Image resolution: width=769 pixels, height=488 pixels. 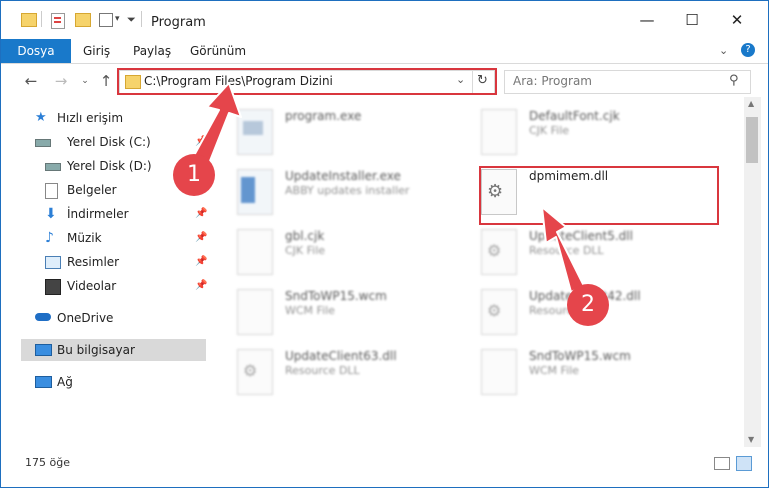 I want to click on step-badge-2: 2, so click(x=588, y=305).